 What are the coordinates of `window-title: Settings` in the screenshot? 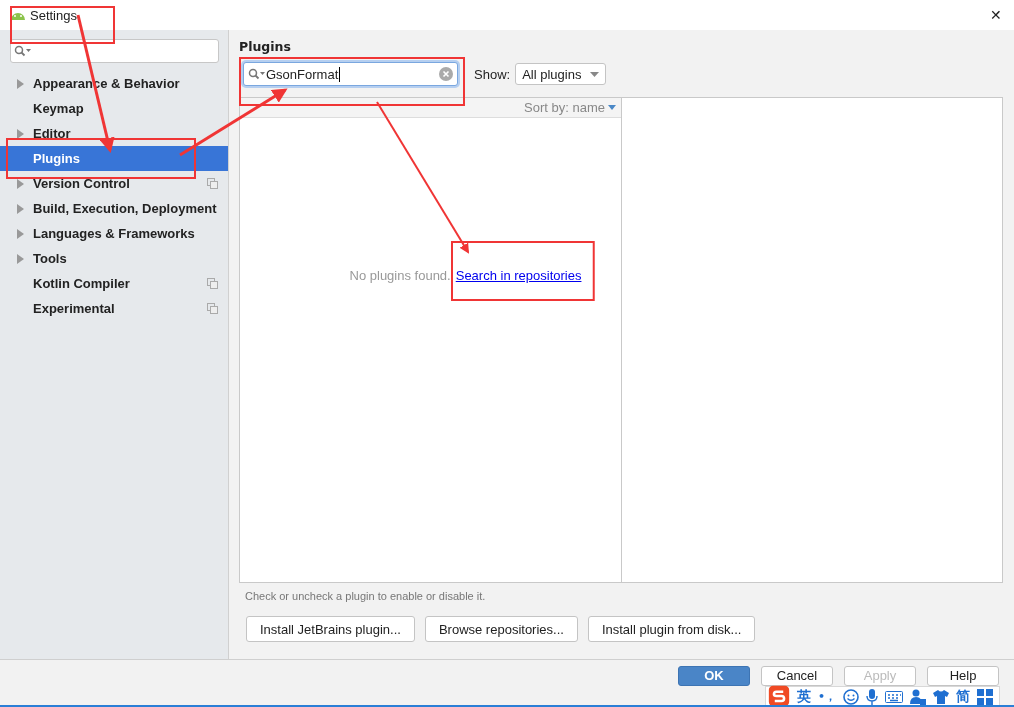 It's located at (53, 15).